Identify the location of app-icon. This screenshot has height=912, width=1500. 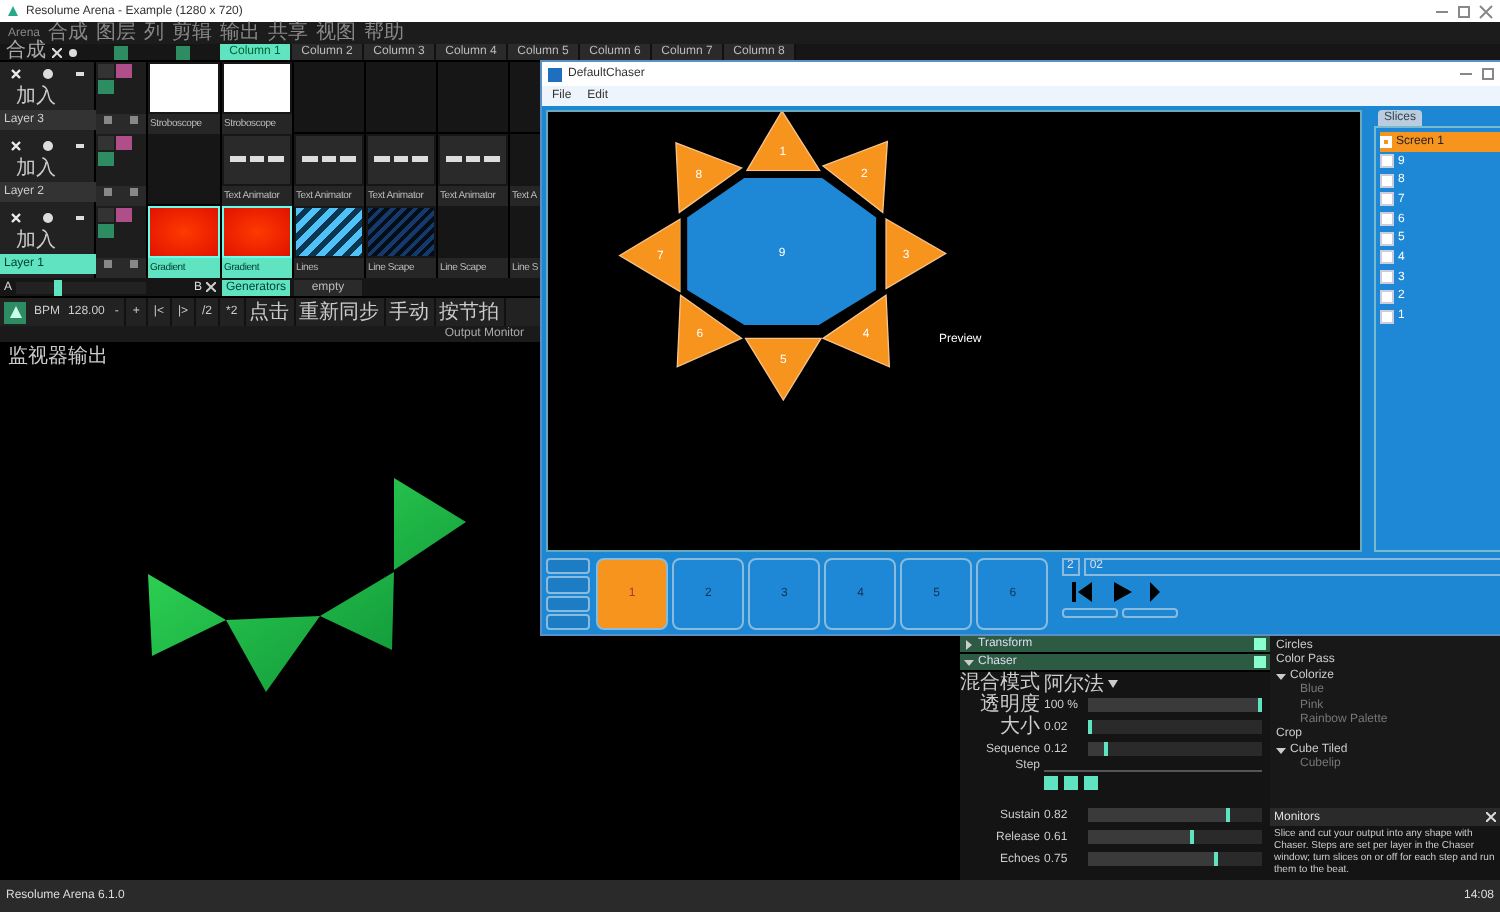
(555, 74).